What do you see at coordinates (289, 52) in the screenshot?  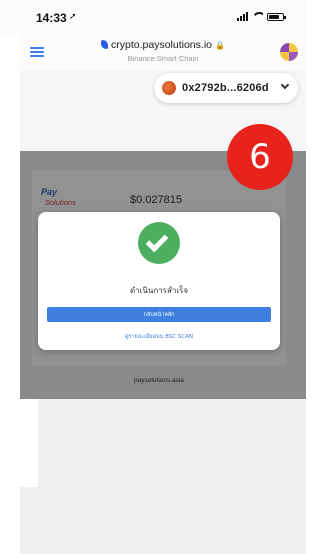 I see `account-avatar` at bounding box center [289, 52].